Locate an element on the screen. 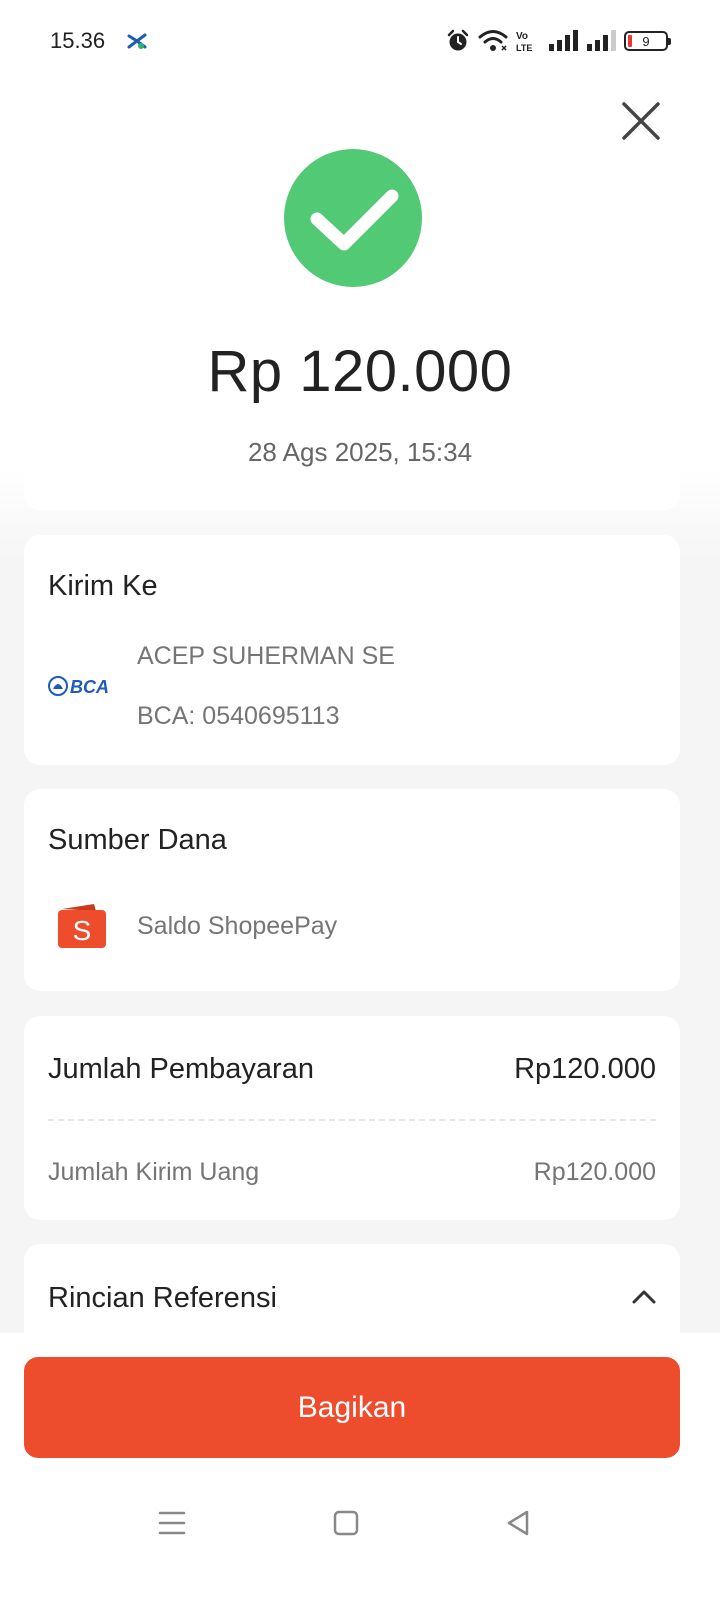 The width and height of the screenshot is (720, 1604). bca-logo-icon: BCA is located at coordinates (78, 686).